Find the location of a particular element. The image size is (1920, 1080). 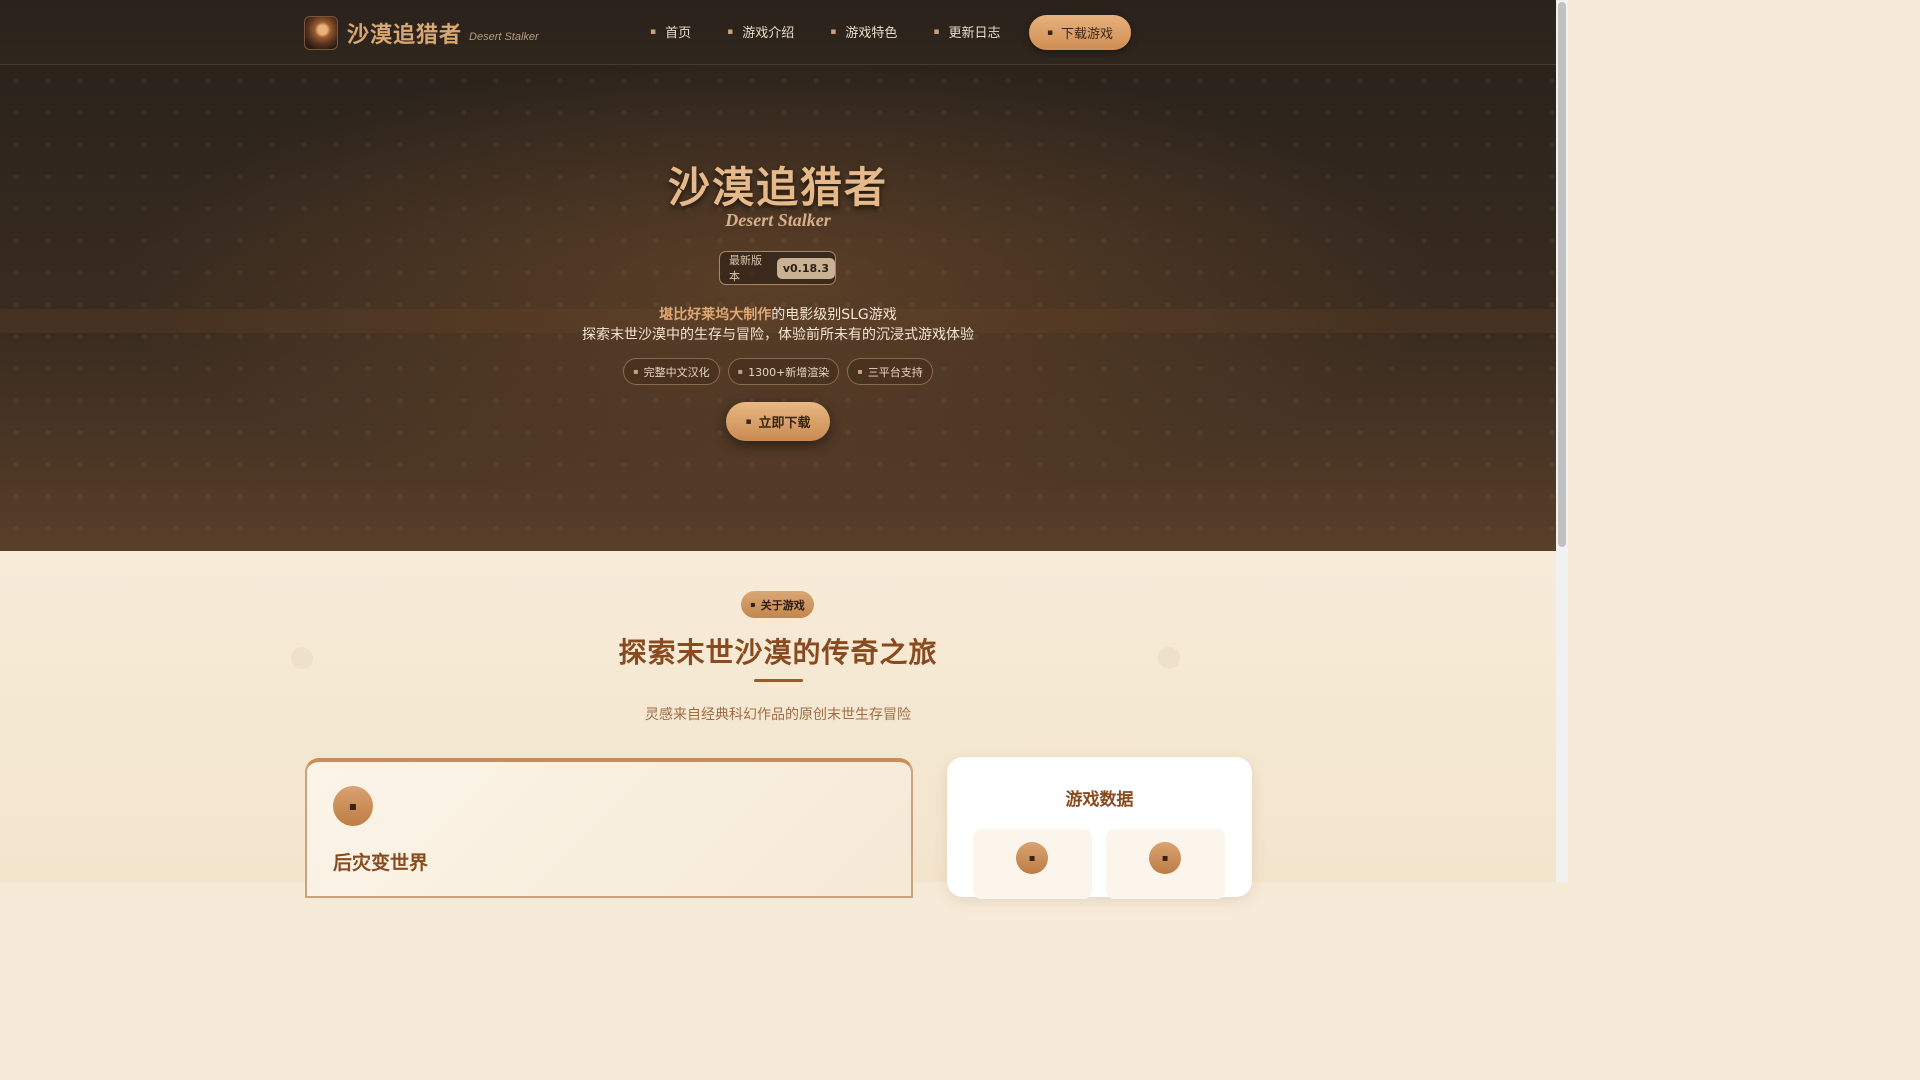

download-game-label: 下载游戏 is located at coordinates (1087, 34).